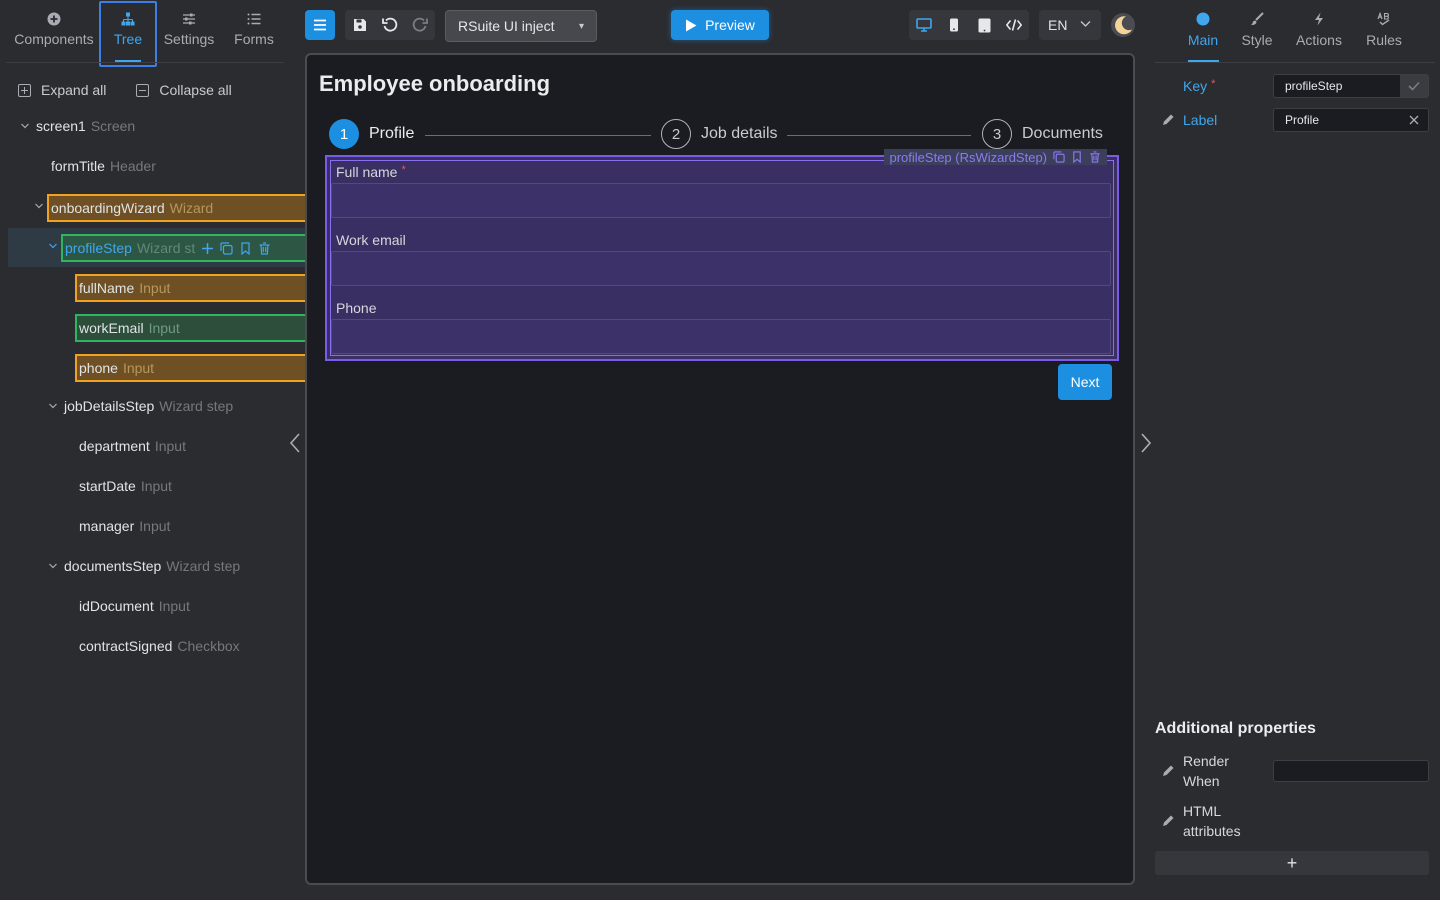 This screenshot has width=1440, height=900. I want to click on prop-label-text: Key, so click(1195, 86).